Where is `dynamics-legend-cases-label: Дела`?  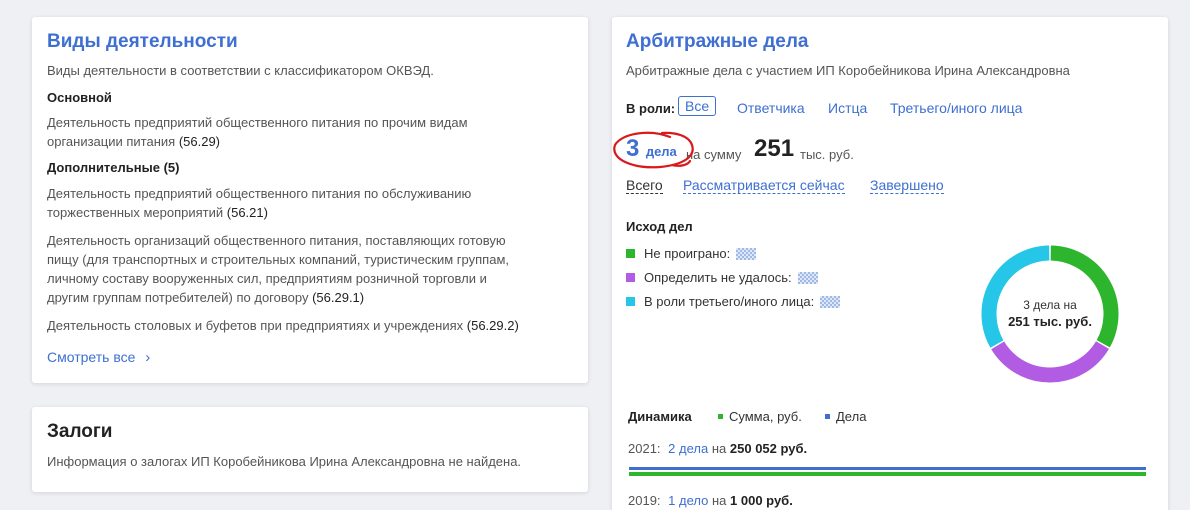 dynamics-legend-cases-label: Дела is located at coordinates (851, 416).